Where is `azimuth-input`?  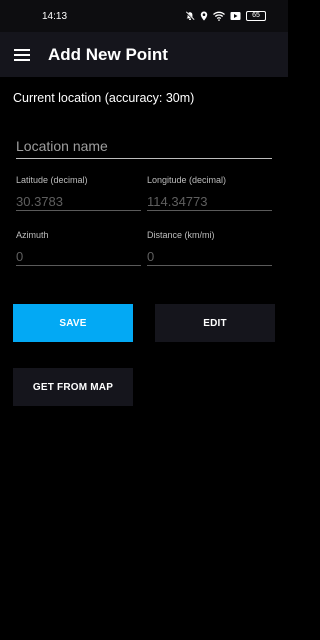
azimuth-input is located at coordinates (78, 256).